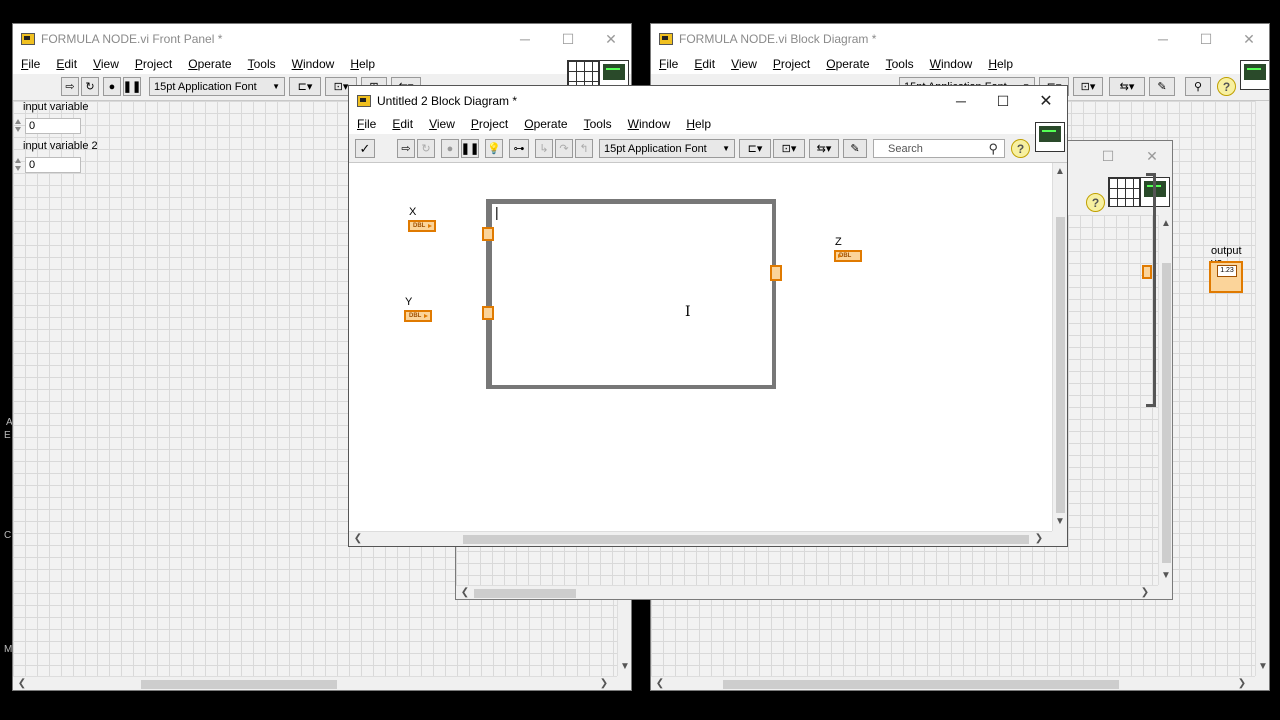  What do you see at coordinates (939, 148) in the screenshot?
I see `search-field: Search ⚲` at bounding box center [939, 148].